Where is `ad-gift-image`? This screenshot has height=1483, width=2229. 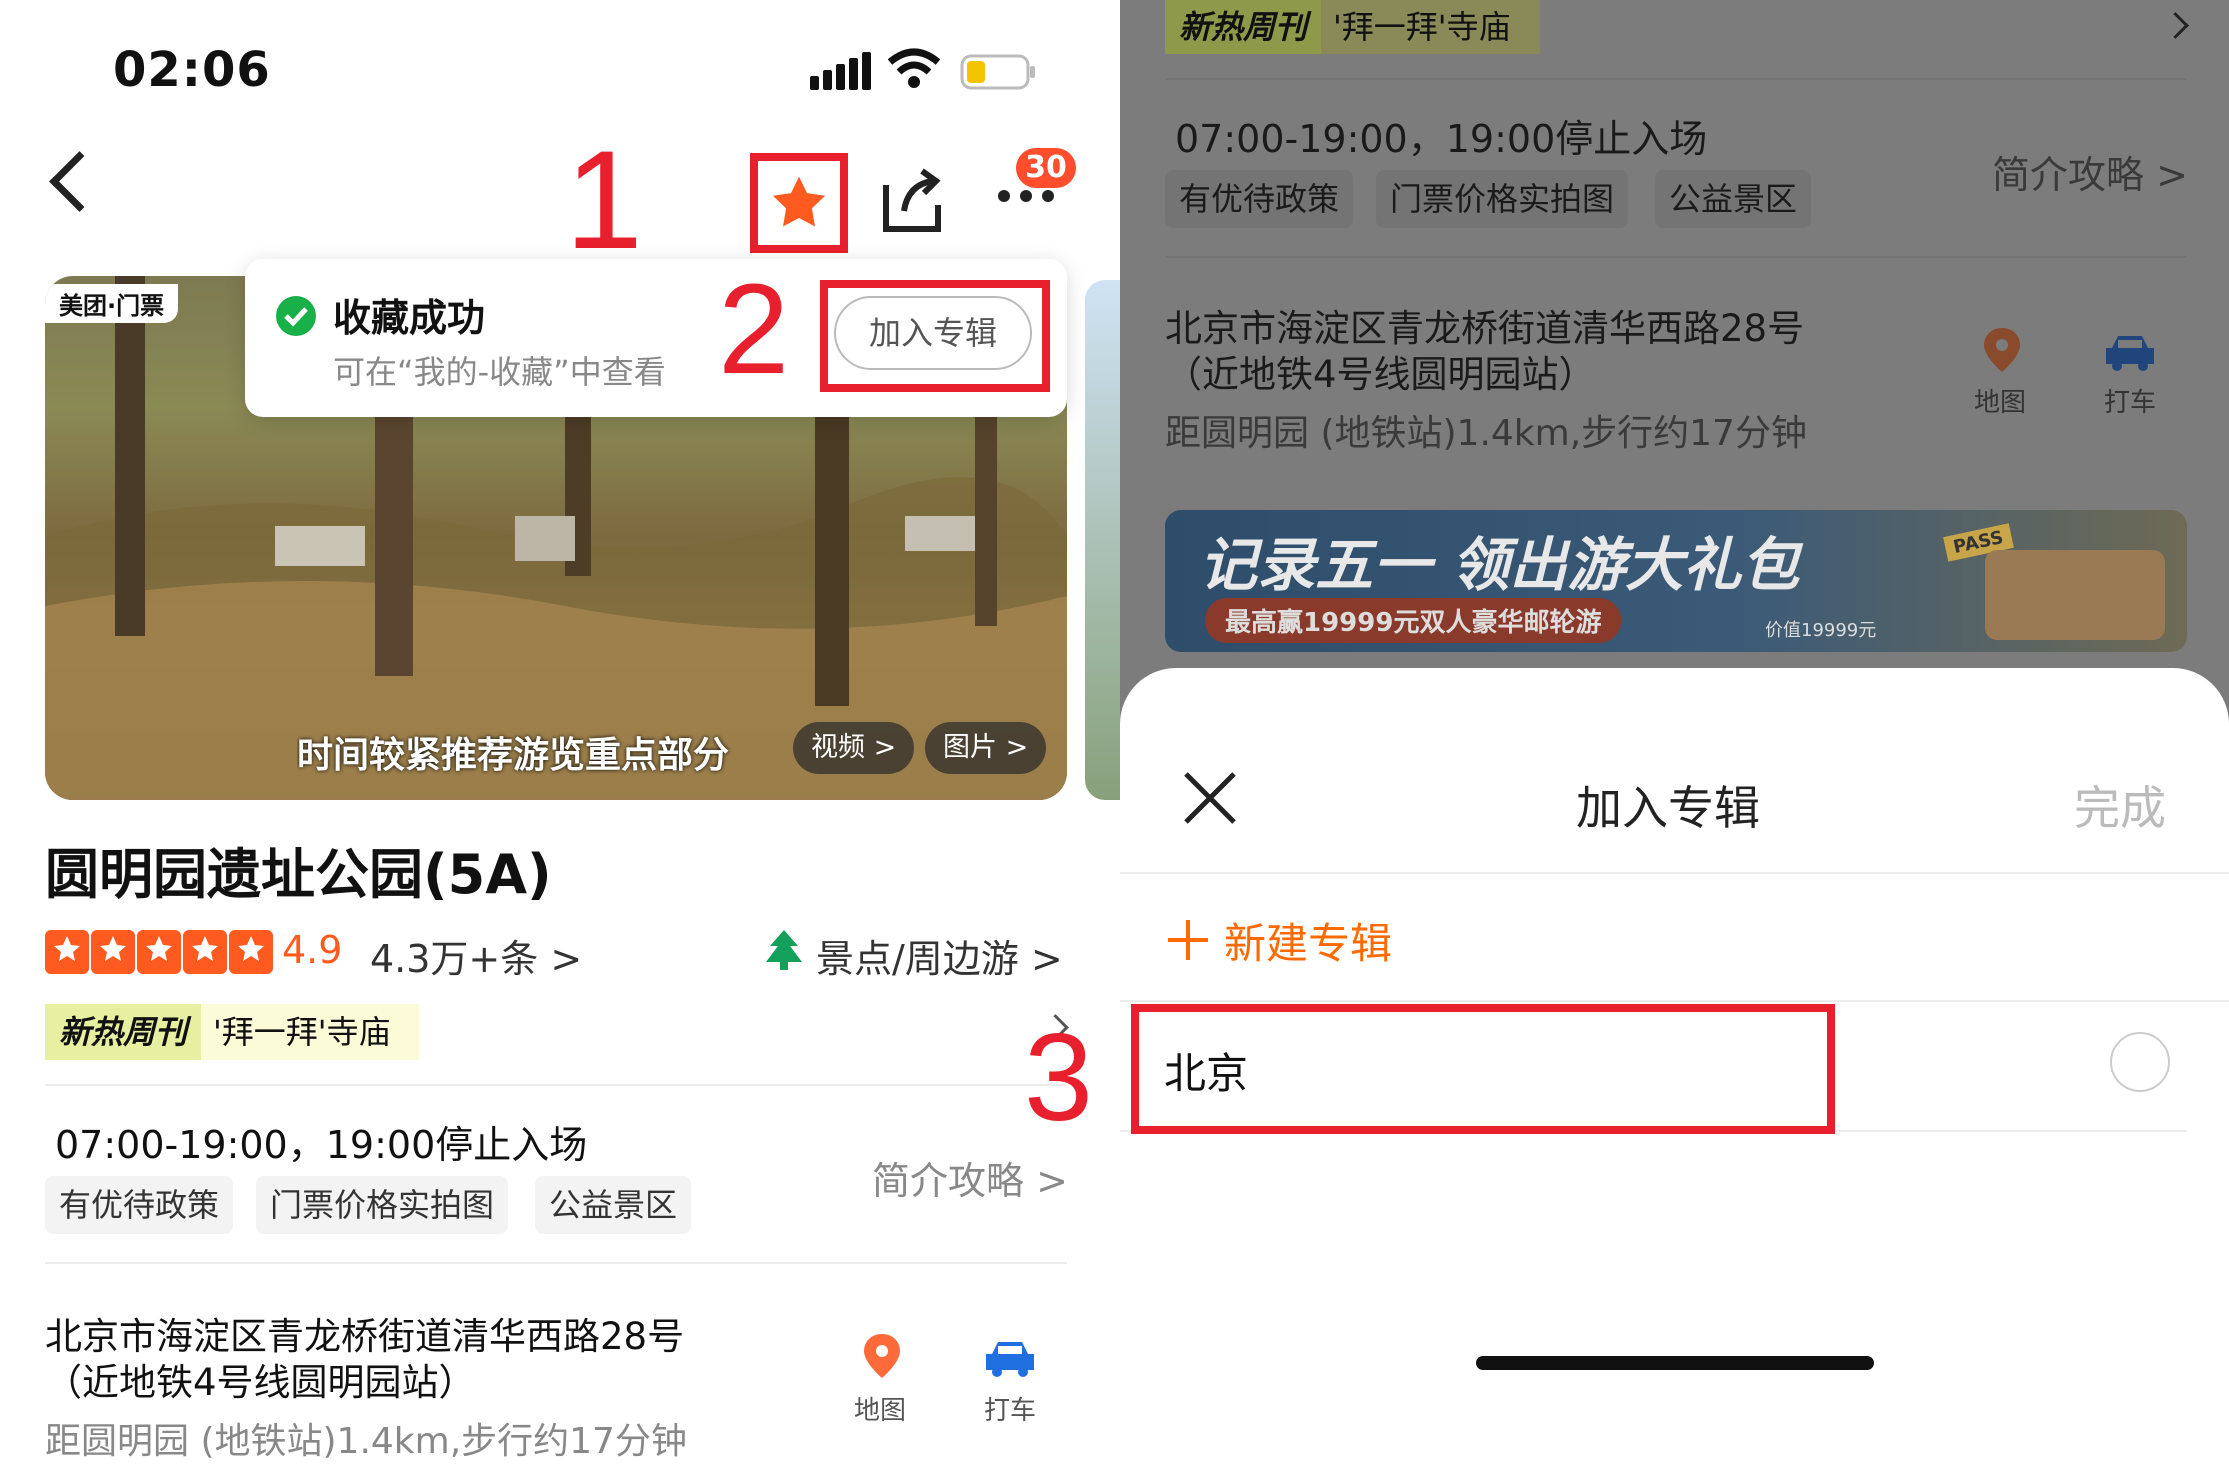
ad-gift-image is located at coordinates (2075, 595).